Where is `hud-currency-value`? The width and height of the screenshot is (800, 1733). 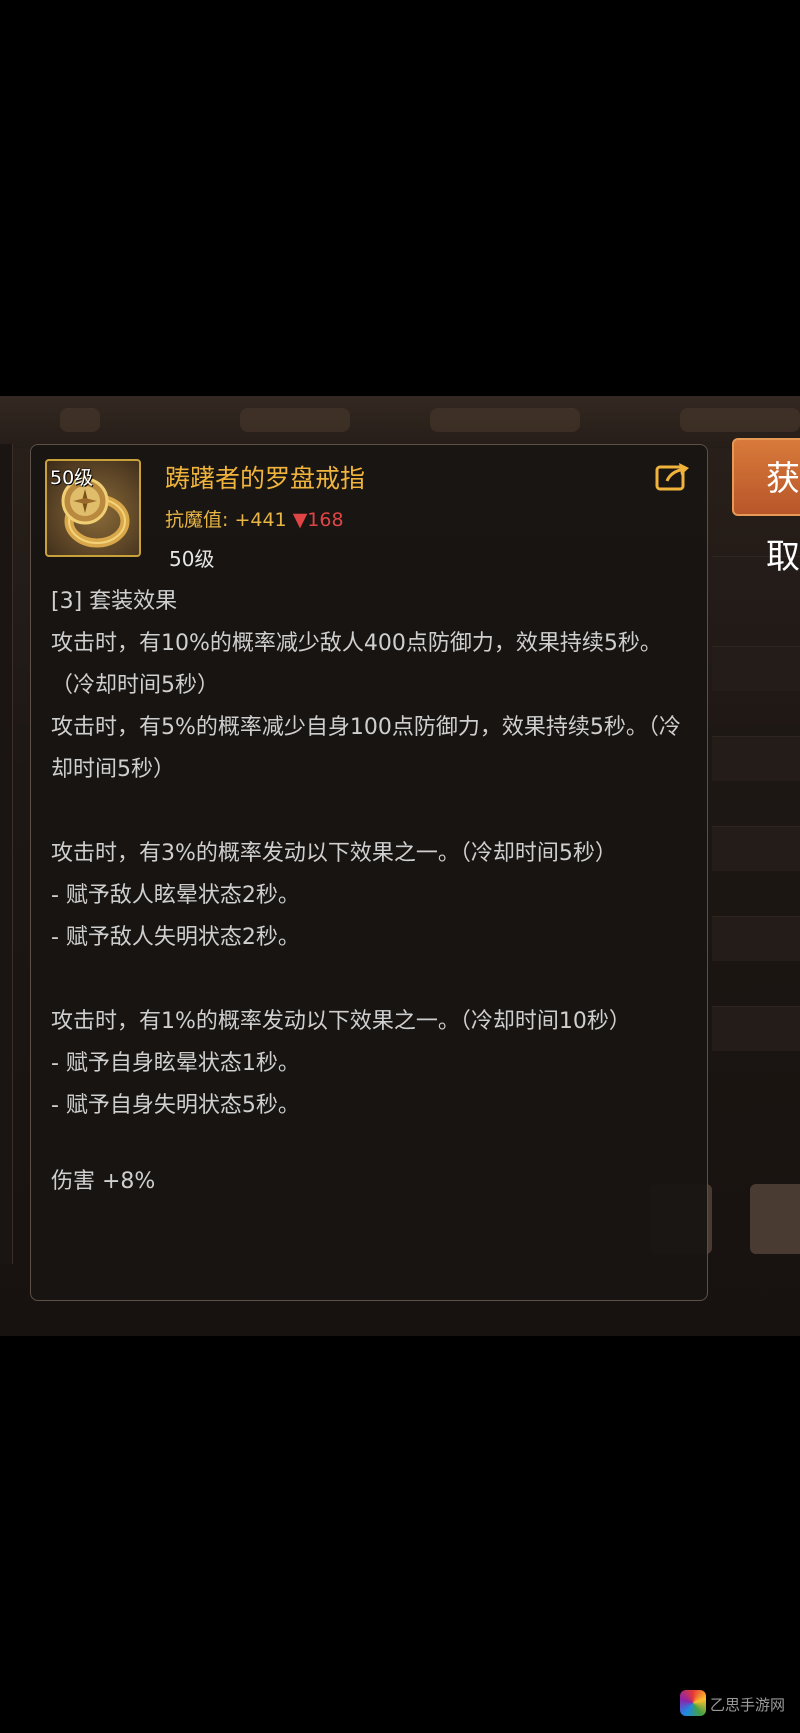
hud-currency-value is located at coordinates (295, 420).